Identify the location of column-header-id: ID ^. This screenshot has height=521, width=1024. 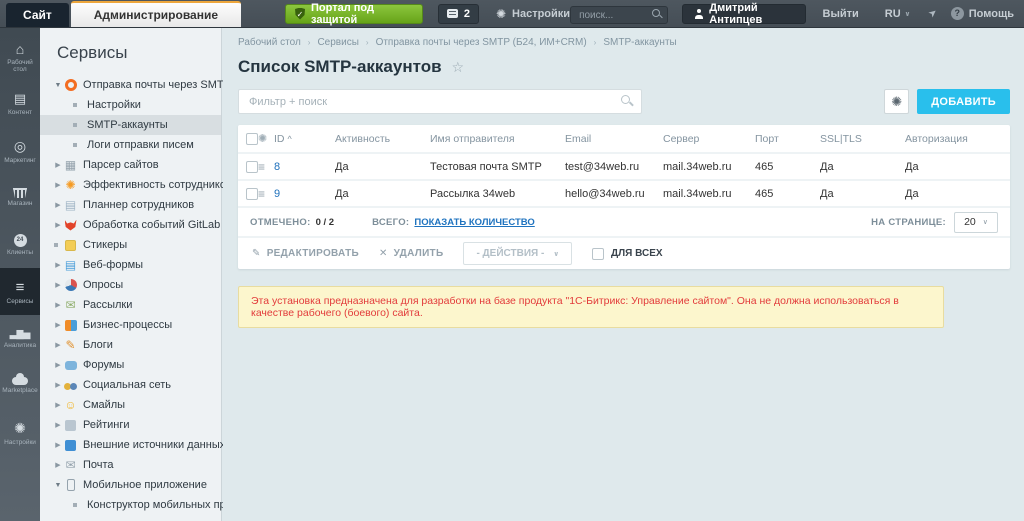
(304, 139).